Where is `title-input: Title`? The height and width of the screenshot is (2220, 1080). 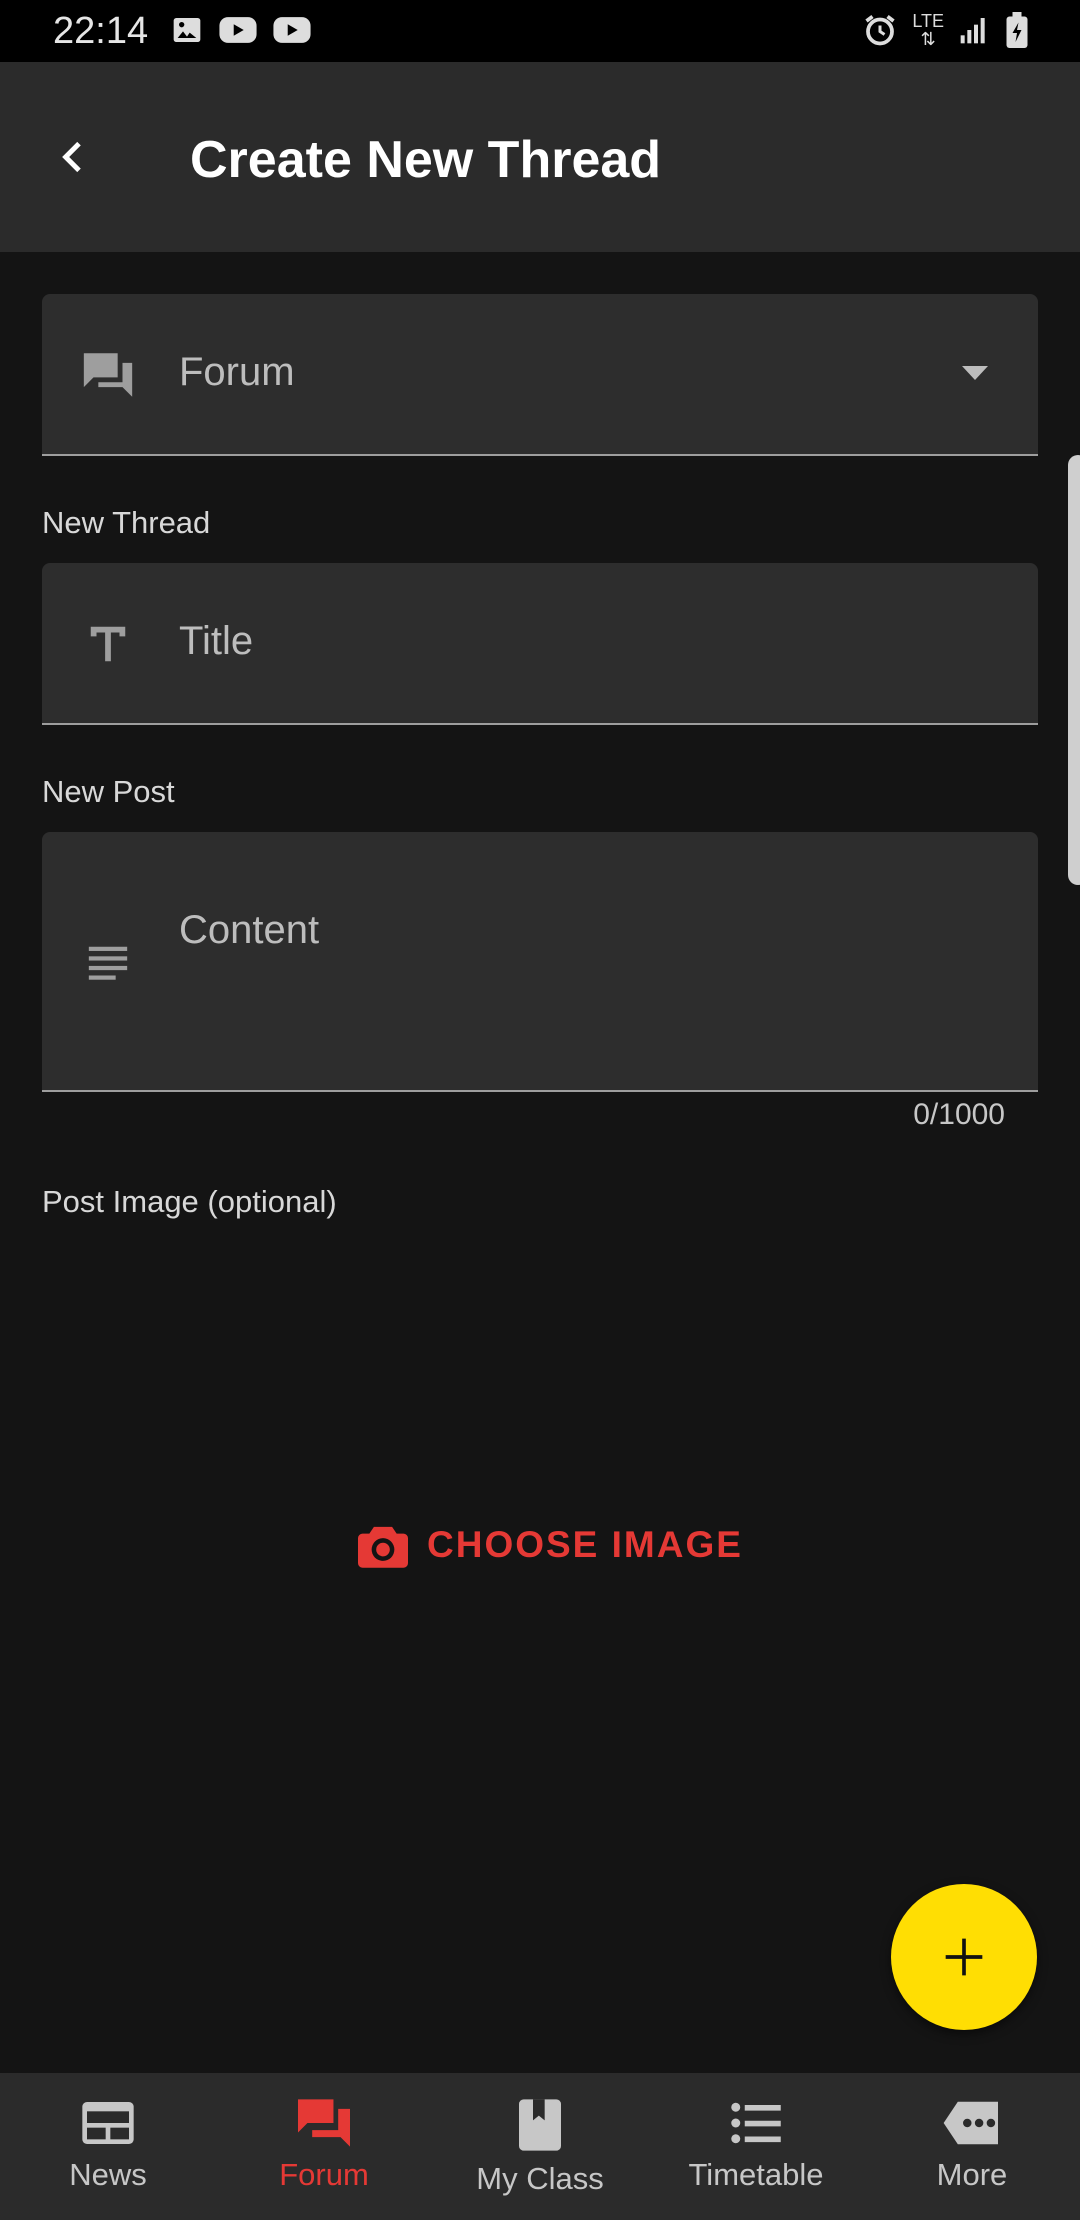
title-input: Title is located at coordinates (216, 641).